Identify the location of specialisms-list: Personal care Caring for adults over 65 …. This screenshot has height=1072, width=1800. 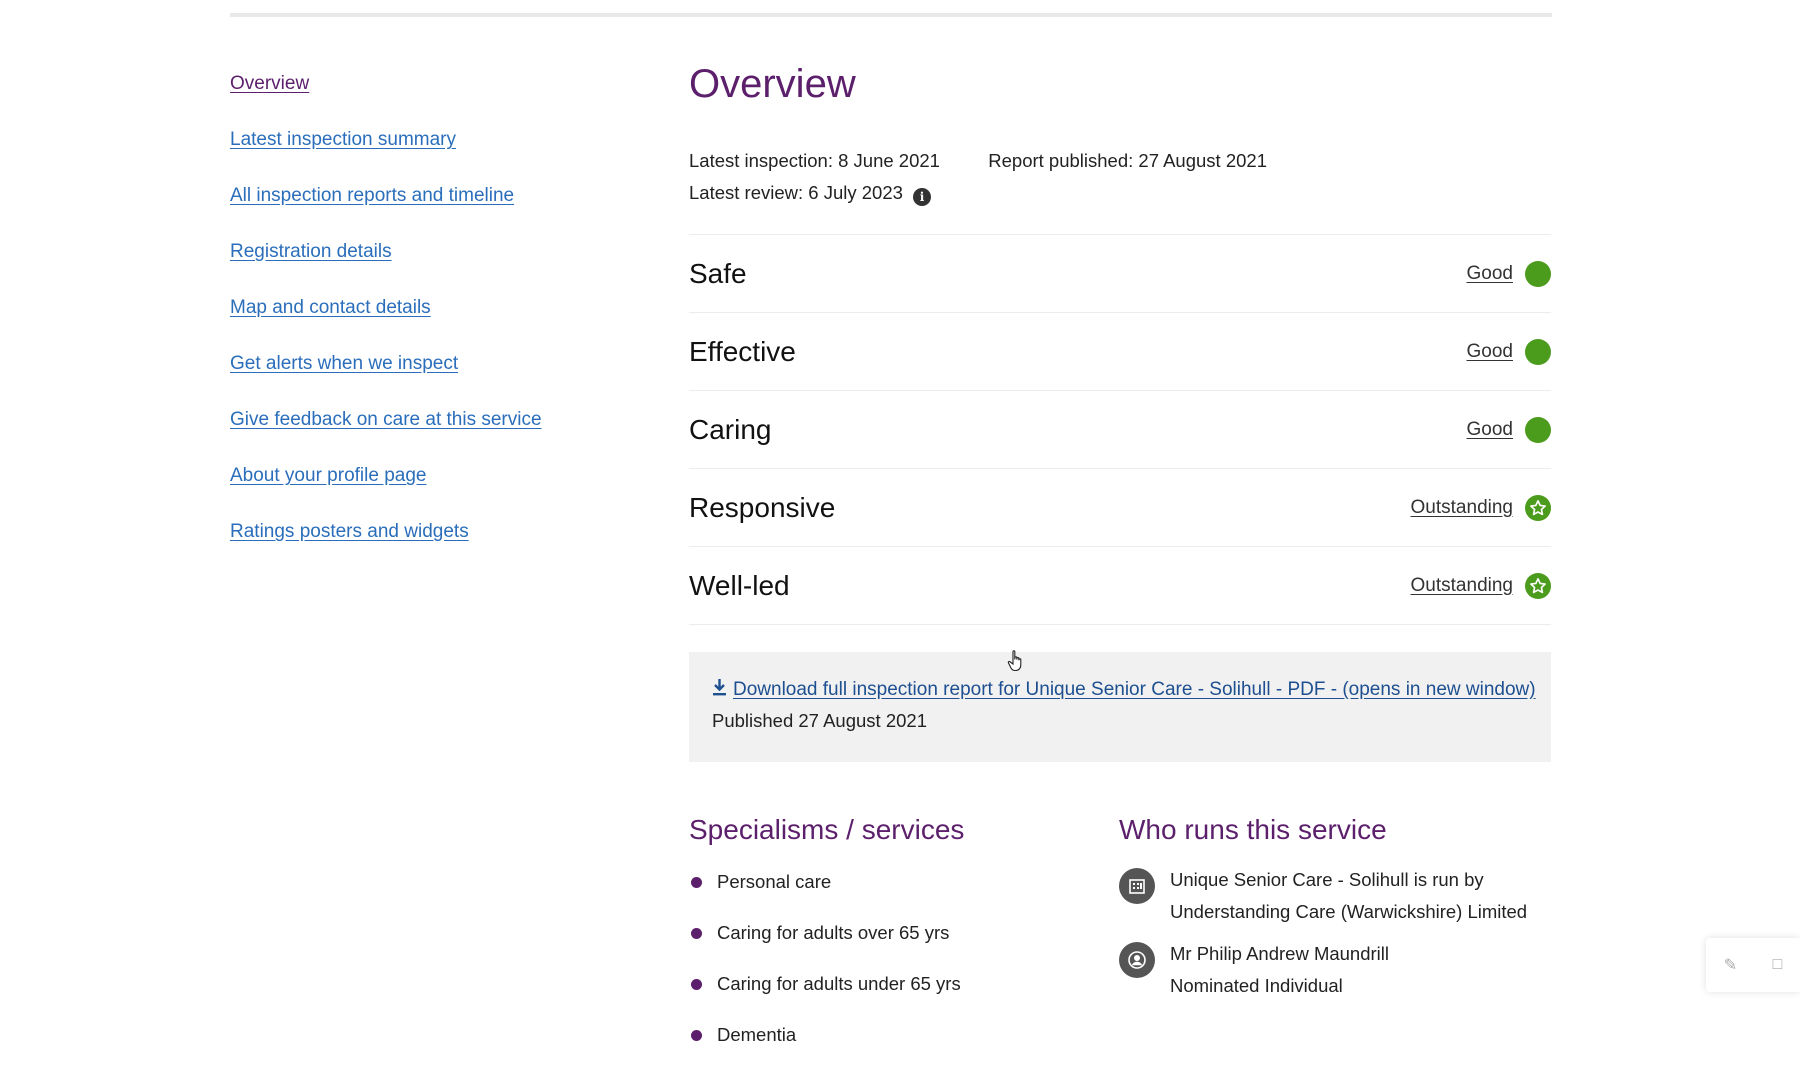
(904, 970).